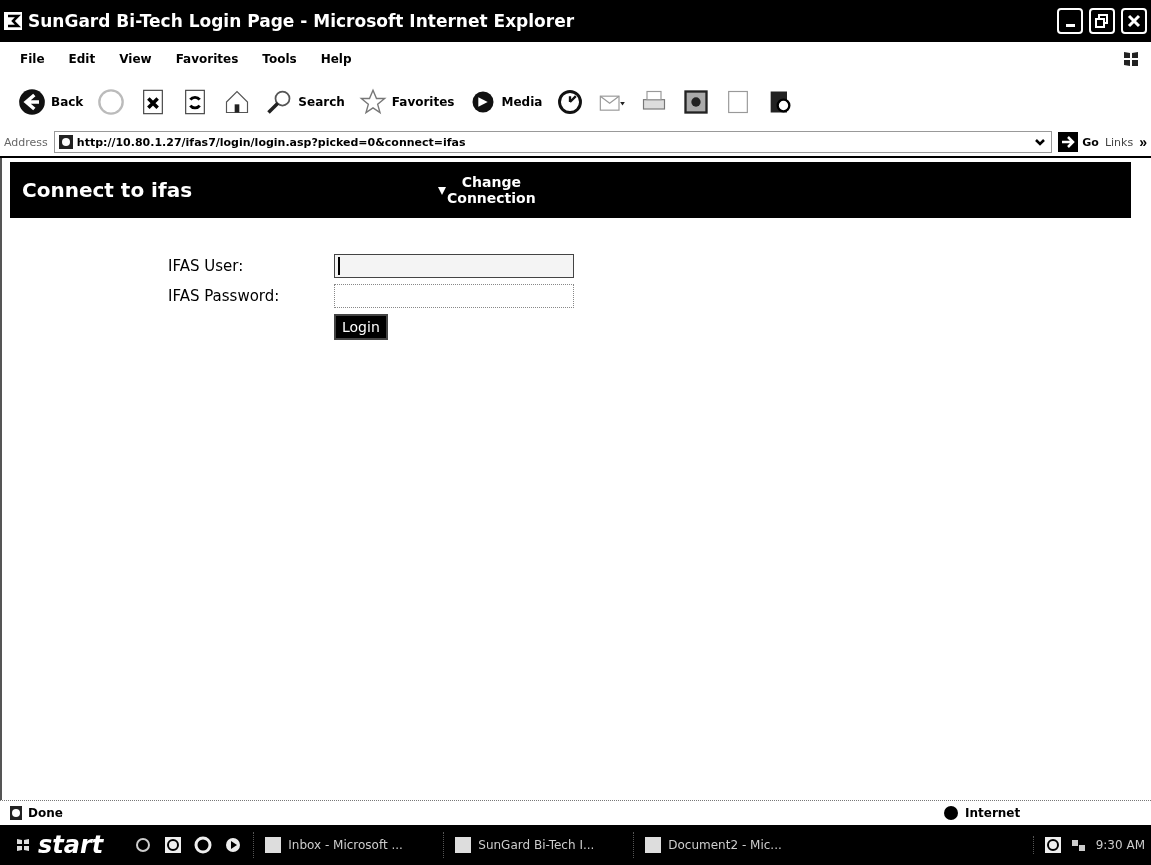 Image resolution: width=1151 pixels, height=865 pixels. I want to click on toolbar-button: Back, so click(51, 102).